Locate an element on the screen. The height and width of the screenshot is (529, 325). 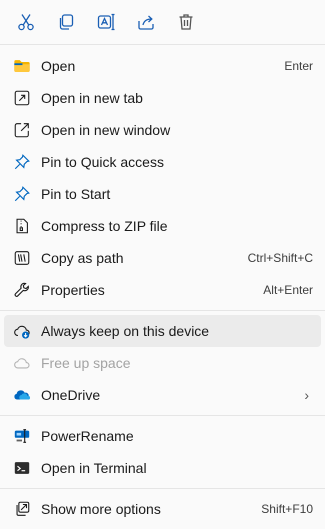
menu-item-label: Copy as path is located at coordinates (82, 258).